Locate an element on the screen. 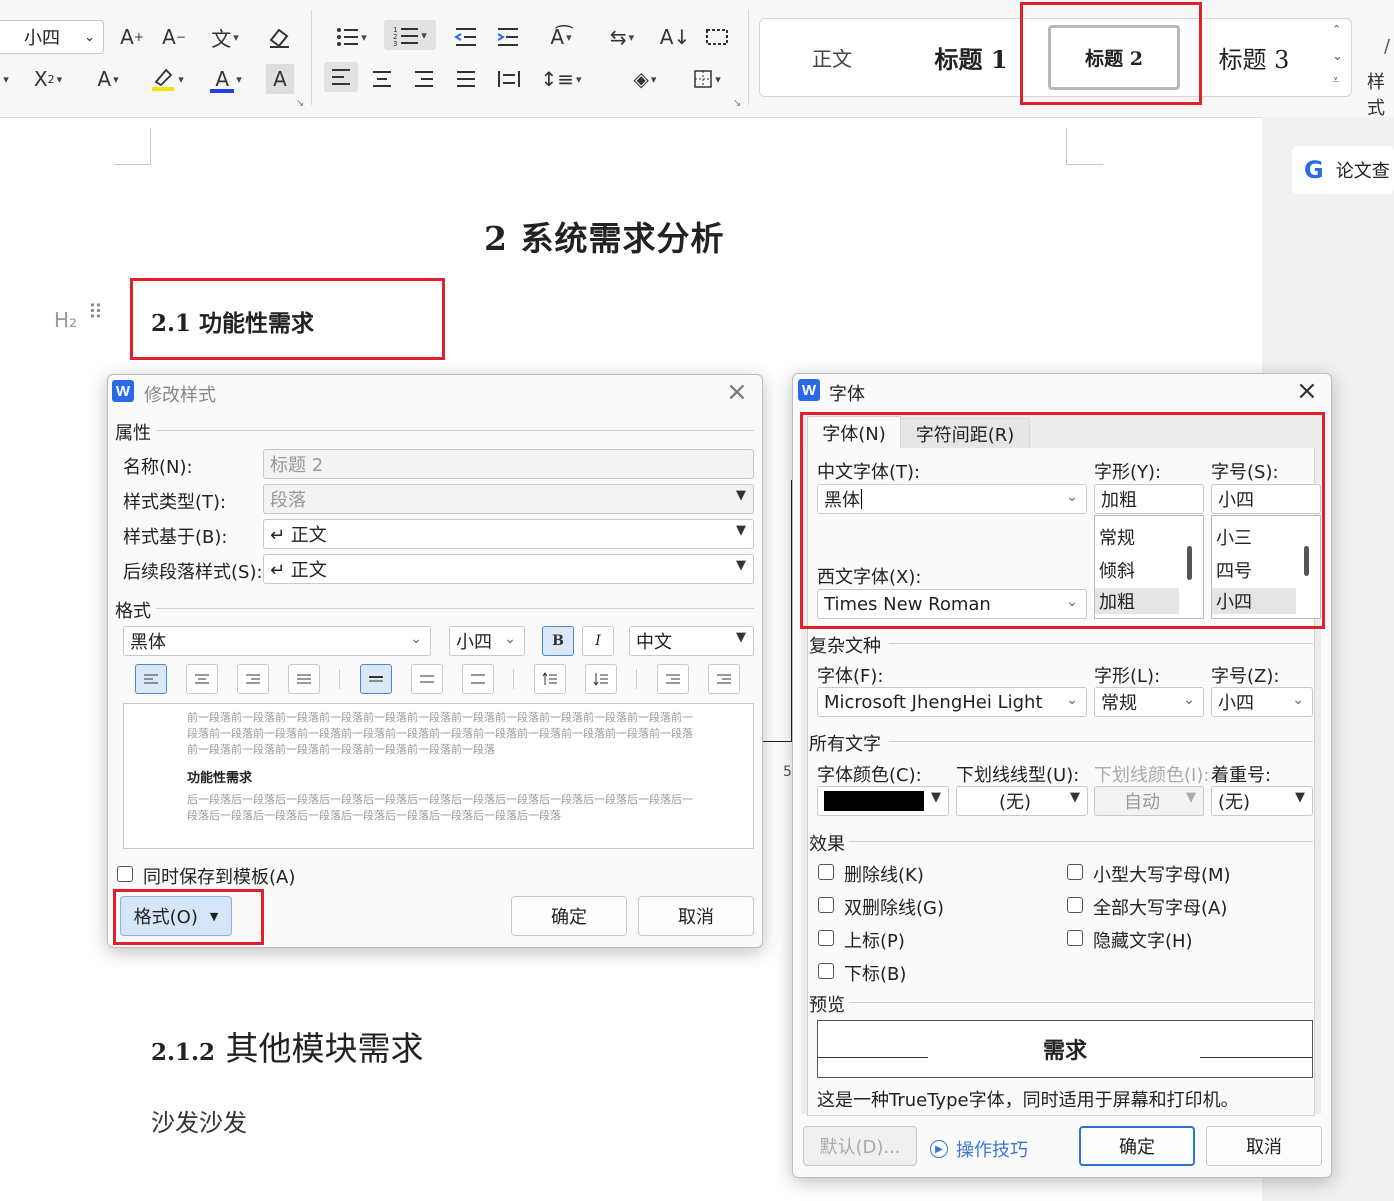  align-left-icon is located at coordinates (341, 77).